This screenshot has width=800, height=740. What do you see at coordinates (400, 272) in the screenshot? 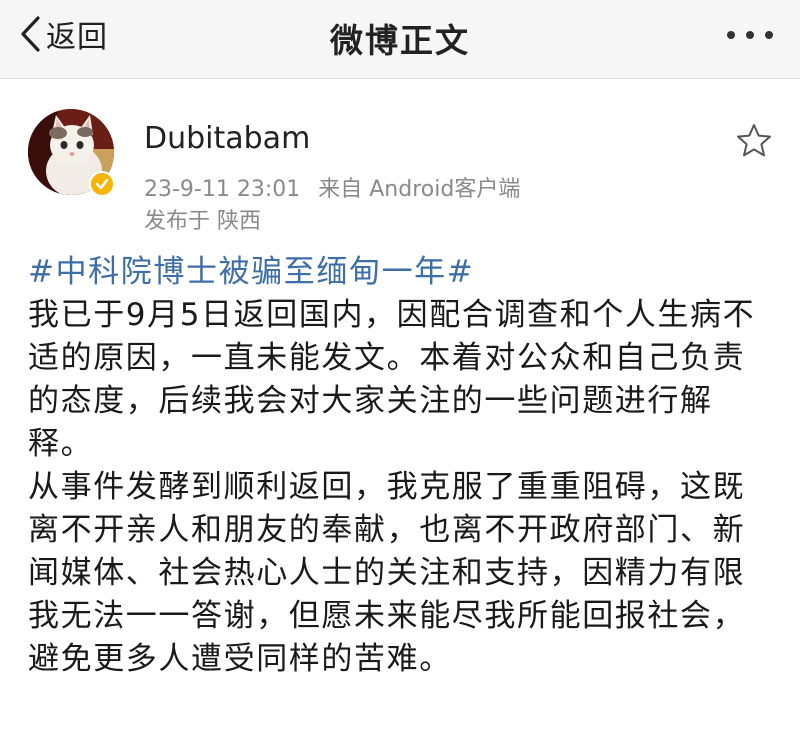
I see `hashtag-link: #中科院博士被骗至缅甸一年#` at bounding box center [400, 272].